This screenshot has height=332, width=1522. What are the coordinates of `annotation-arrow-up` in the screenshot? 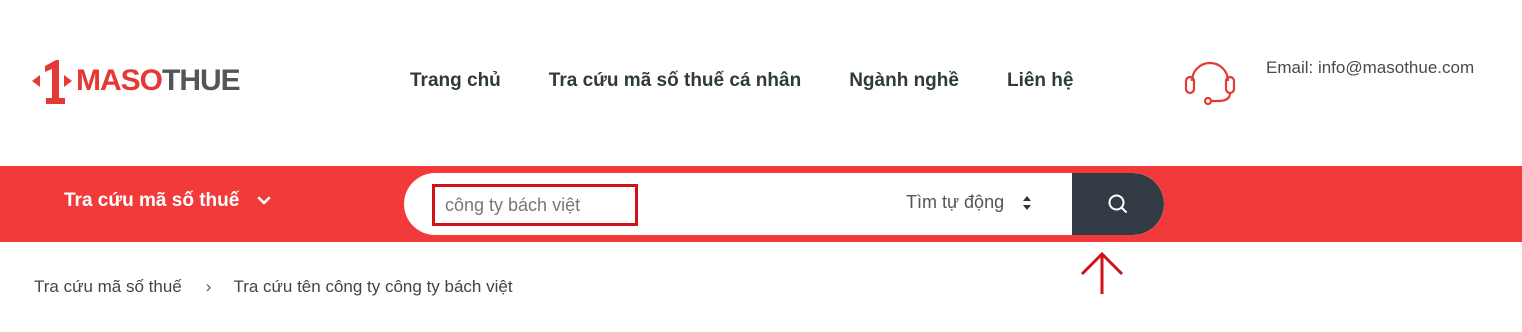 It's located at (1102, 275).